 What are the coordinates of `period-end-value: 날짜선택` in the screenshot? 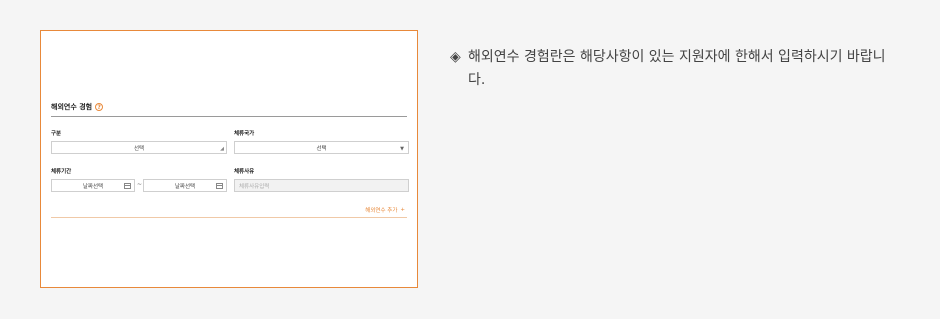 It's located at (185, 186).